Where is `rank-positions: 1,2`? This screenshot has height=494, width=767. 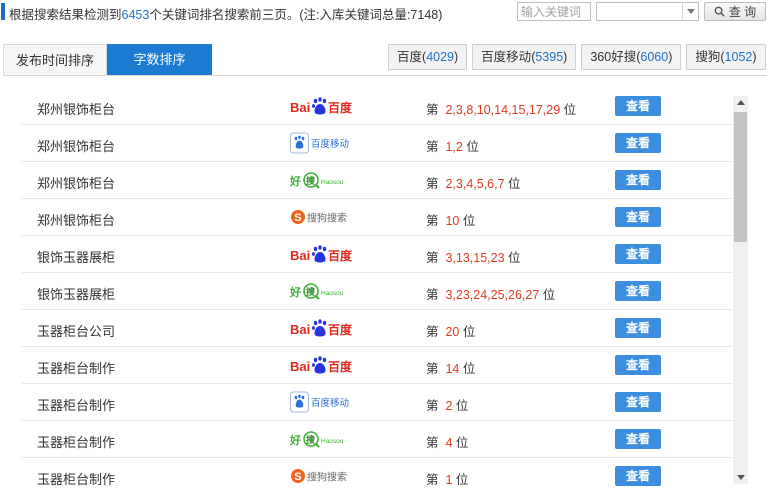 rank-positions: 1,2 is located at coordinates (454, 147).